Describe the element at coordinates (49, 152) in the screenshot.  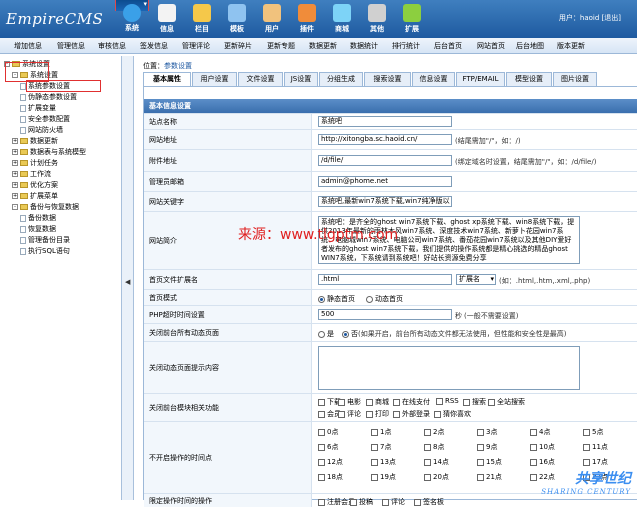
I see `sidebar-item: + 数据表与系统模型` at that location.